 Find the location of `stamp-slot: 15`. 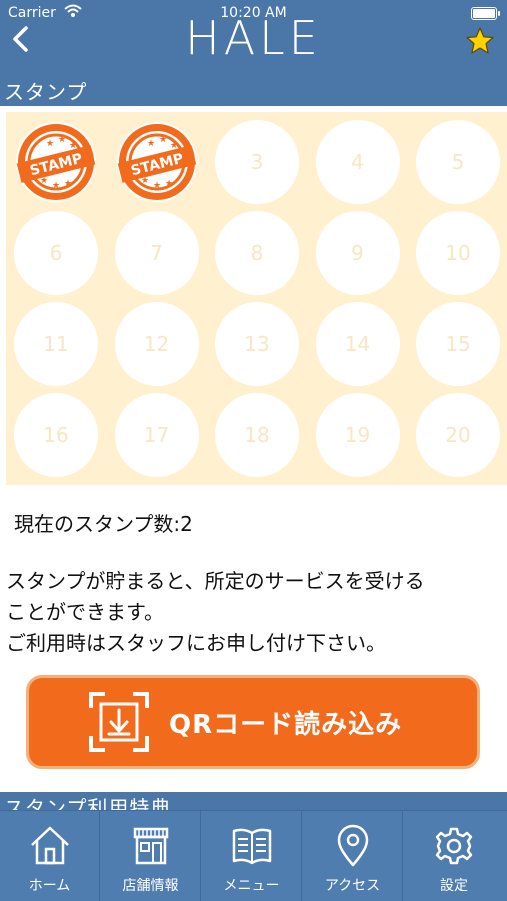

stamp-slot: 15 is located at coordinates (458, 344).